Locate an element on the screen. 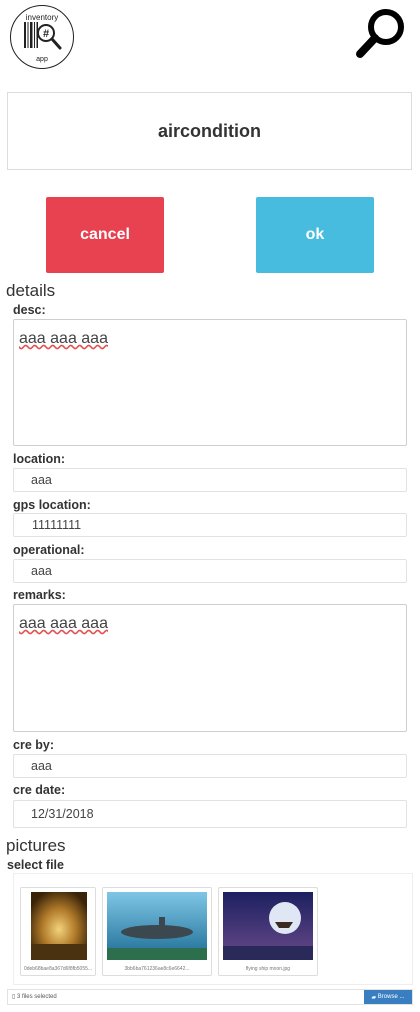 The width and height of the screenshot is (420, 1012). operational-label: operational: is located at coordinates (49, 550).